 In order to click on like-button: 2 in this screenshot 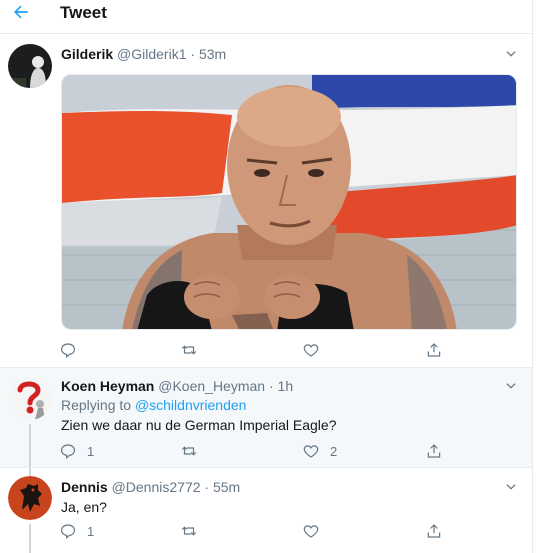, I will do `click(319, 451)`.